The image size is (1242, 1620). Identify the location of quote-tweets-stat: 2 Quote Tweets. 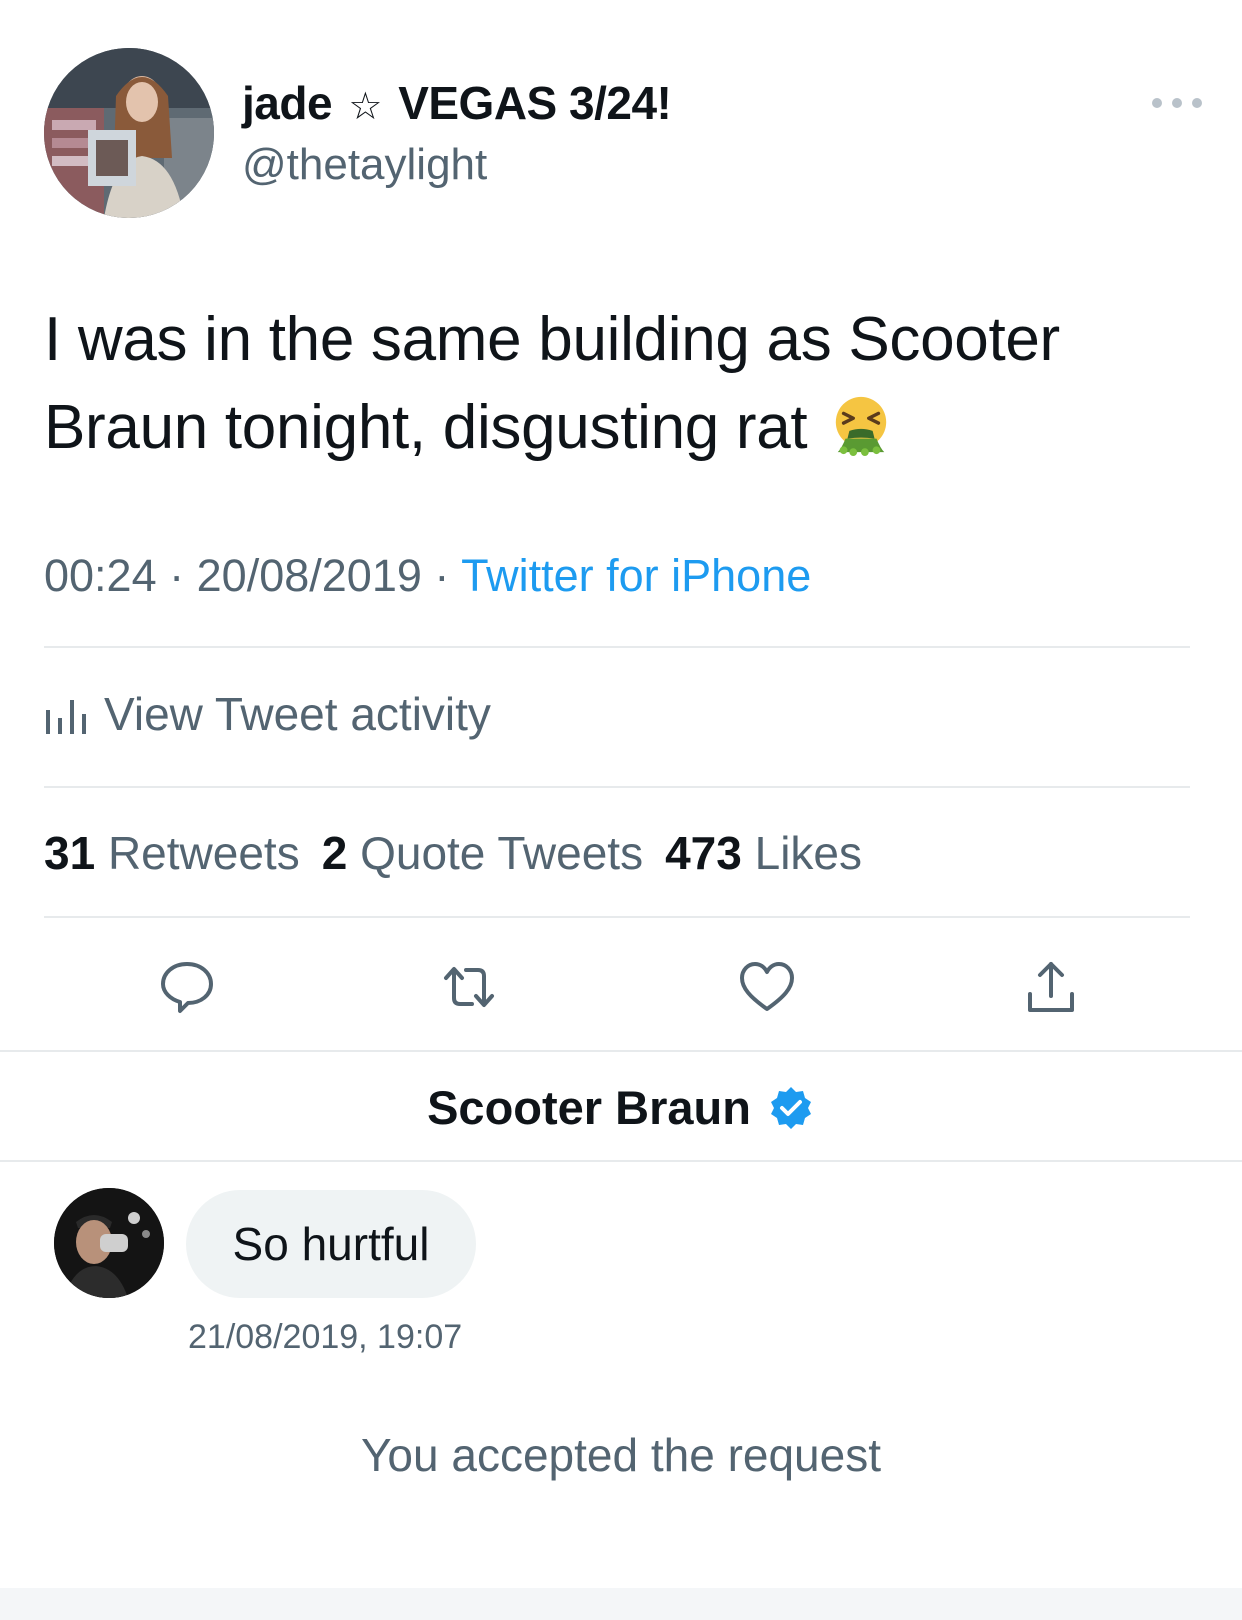
(482, 853).